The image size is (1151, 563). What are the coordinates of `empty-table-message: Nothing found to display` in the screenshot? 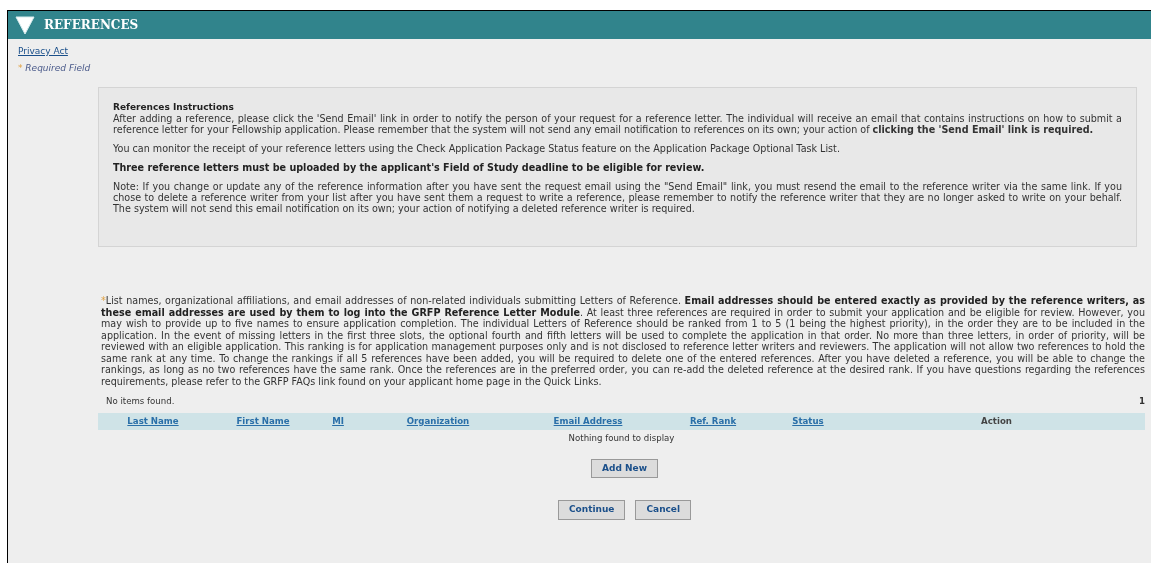 It's located at (621, 438).